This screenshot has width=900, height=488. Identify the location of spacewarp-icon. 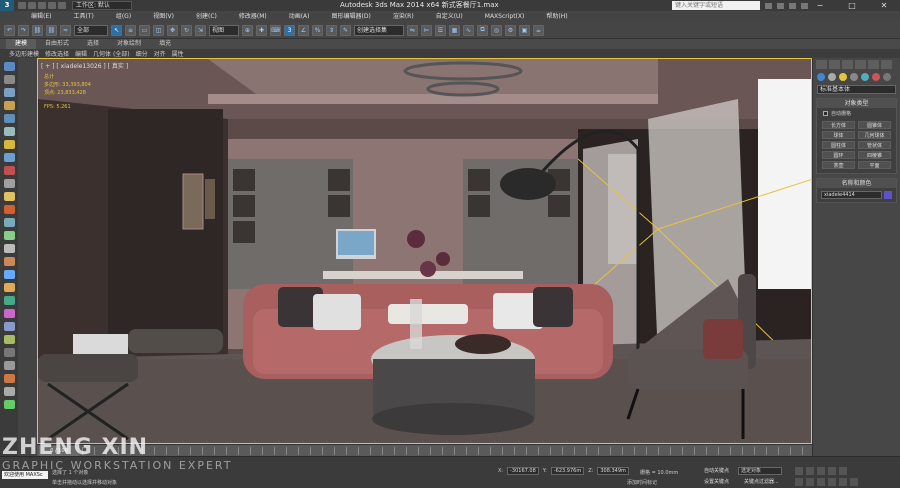
(9, 170).